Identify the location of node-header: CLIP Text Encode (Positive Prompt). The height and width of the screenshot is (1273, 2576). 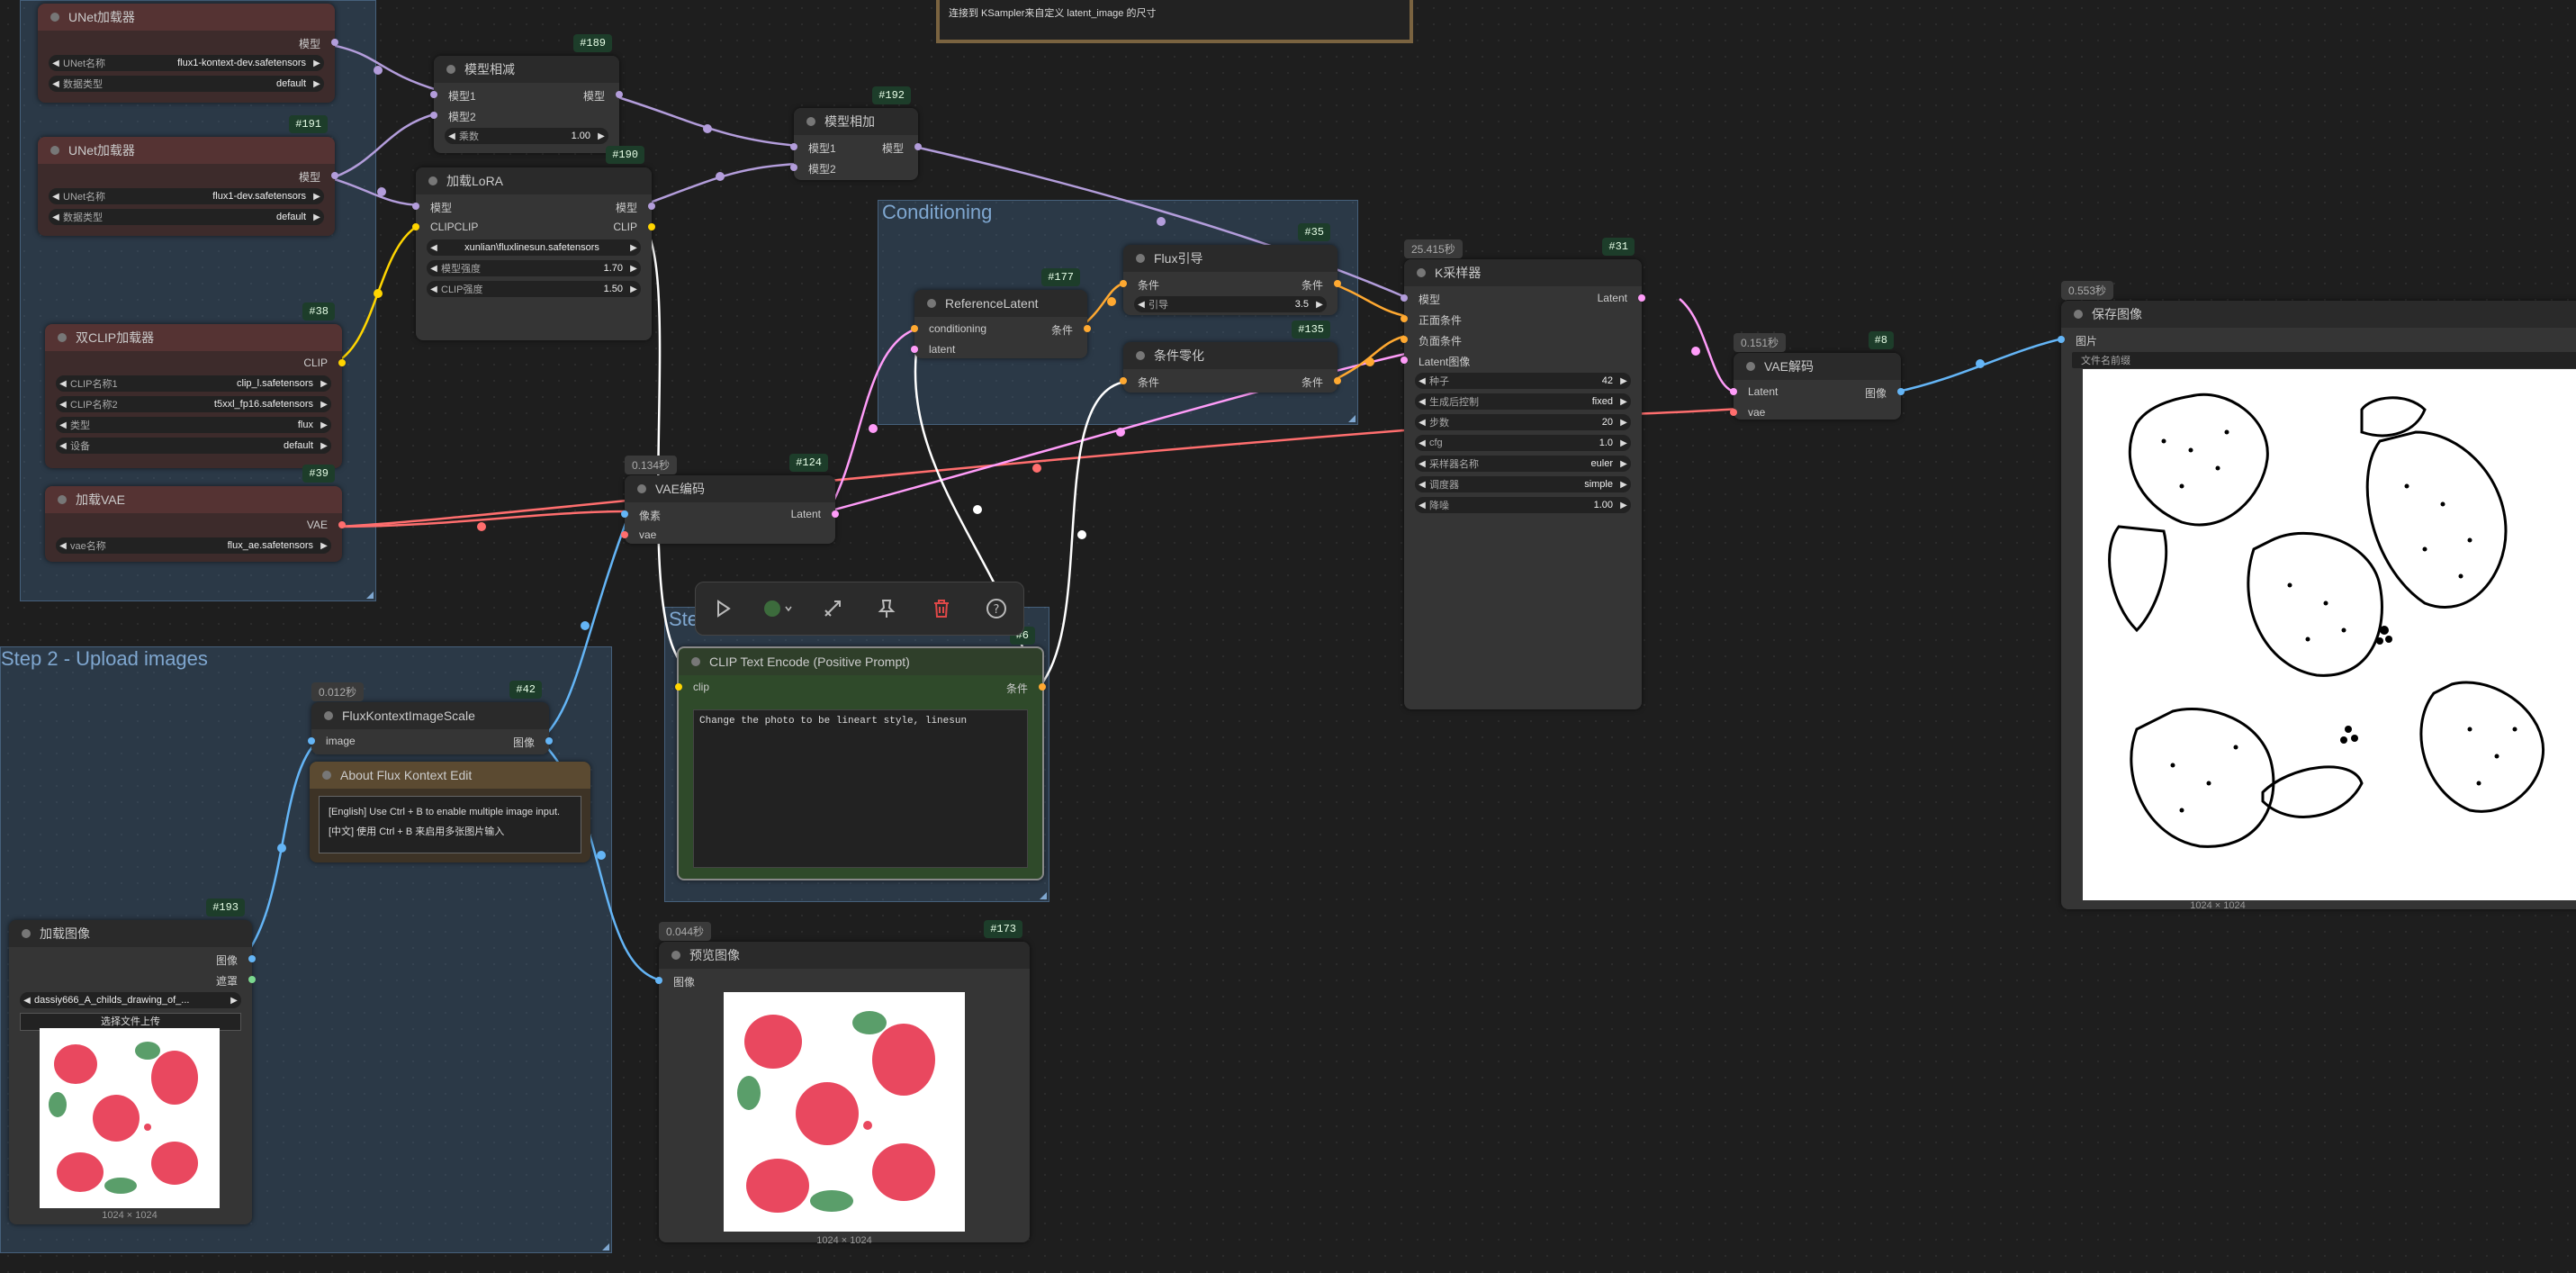
(860, 661).